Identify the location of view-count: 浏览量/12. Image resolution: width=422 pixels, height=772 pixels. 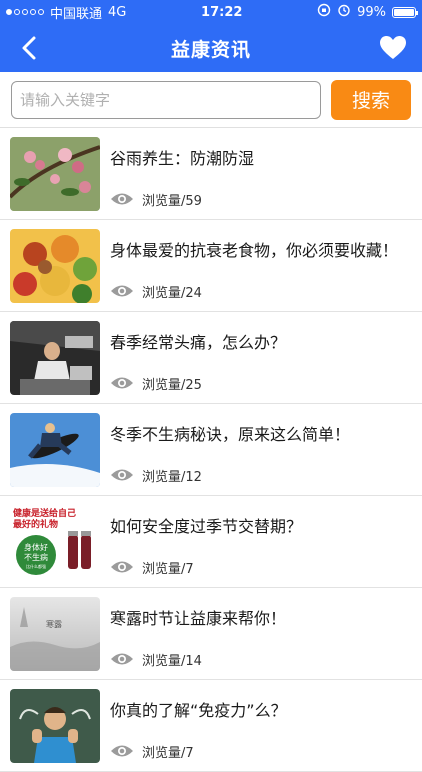
(156, 475).